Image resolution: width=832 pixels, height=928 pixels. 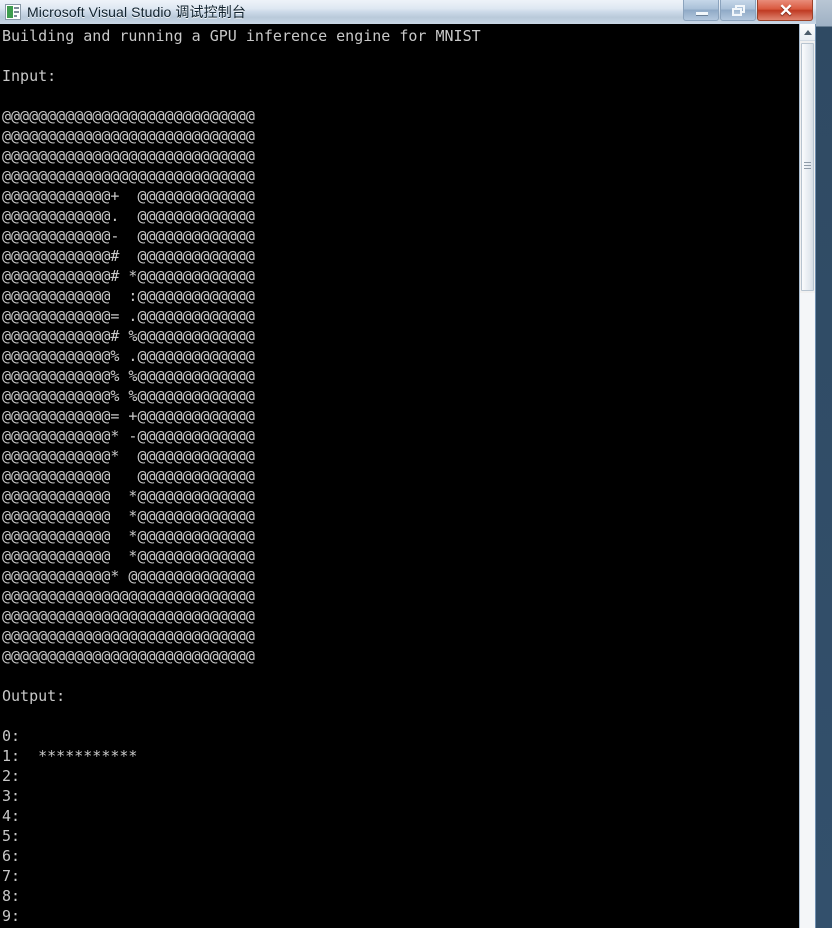 I want to click on scroll-up-icon, so click(x=808, y=32).